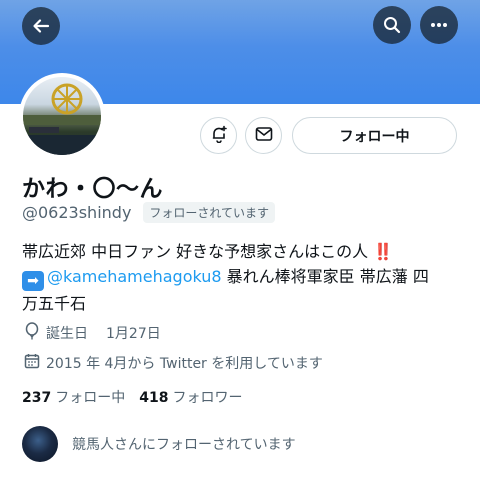  I want to click on bio-mention-link: @kamehamehagoku8, so click(134, 276).